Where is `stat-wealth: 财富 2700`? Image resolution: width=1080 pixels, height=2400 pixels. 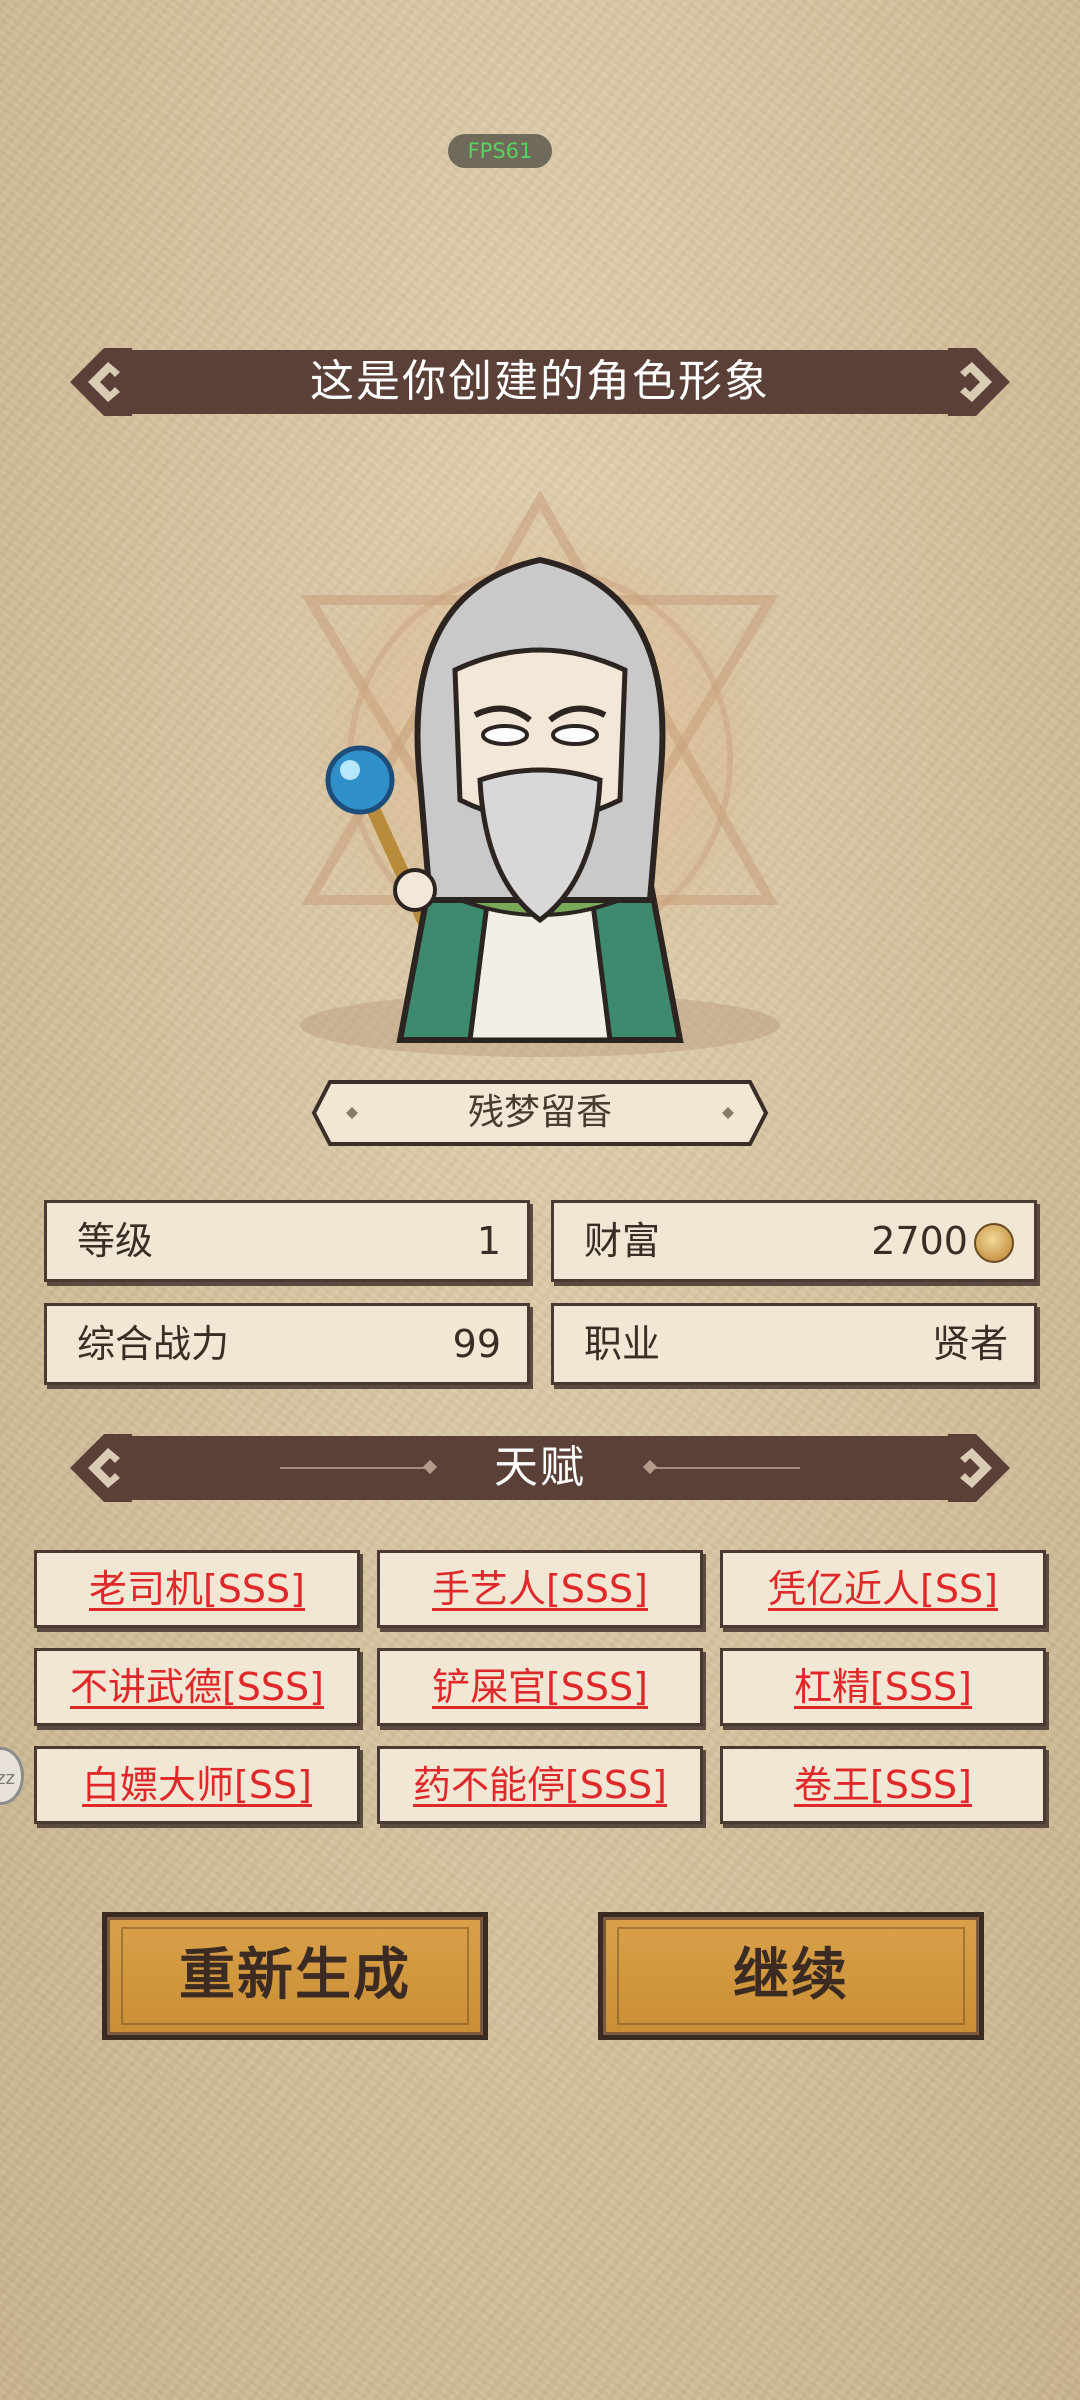
stat-wealth: 财富 2700 is located at coordinates (794, 1241).